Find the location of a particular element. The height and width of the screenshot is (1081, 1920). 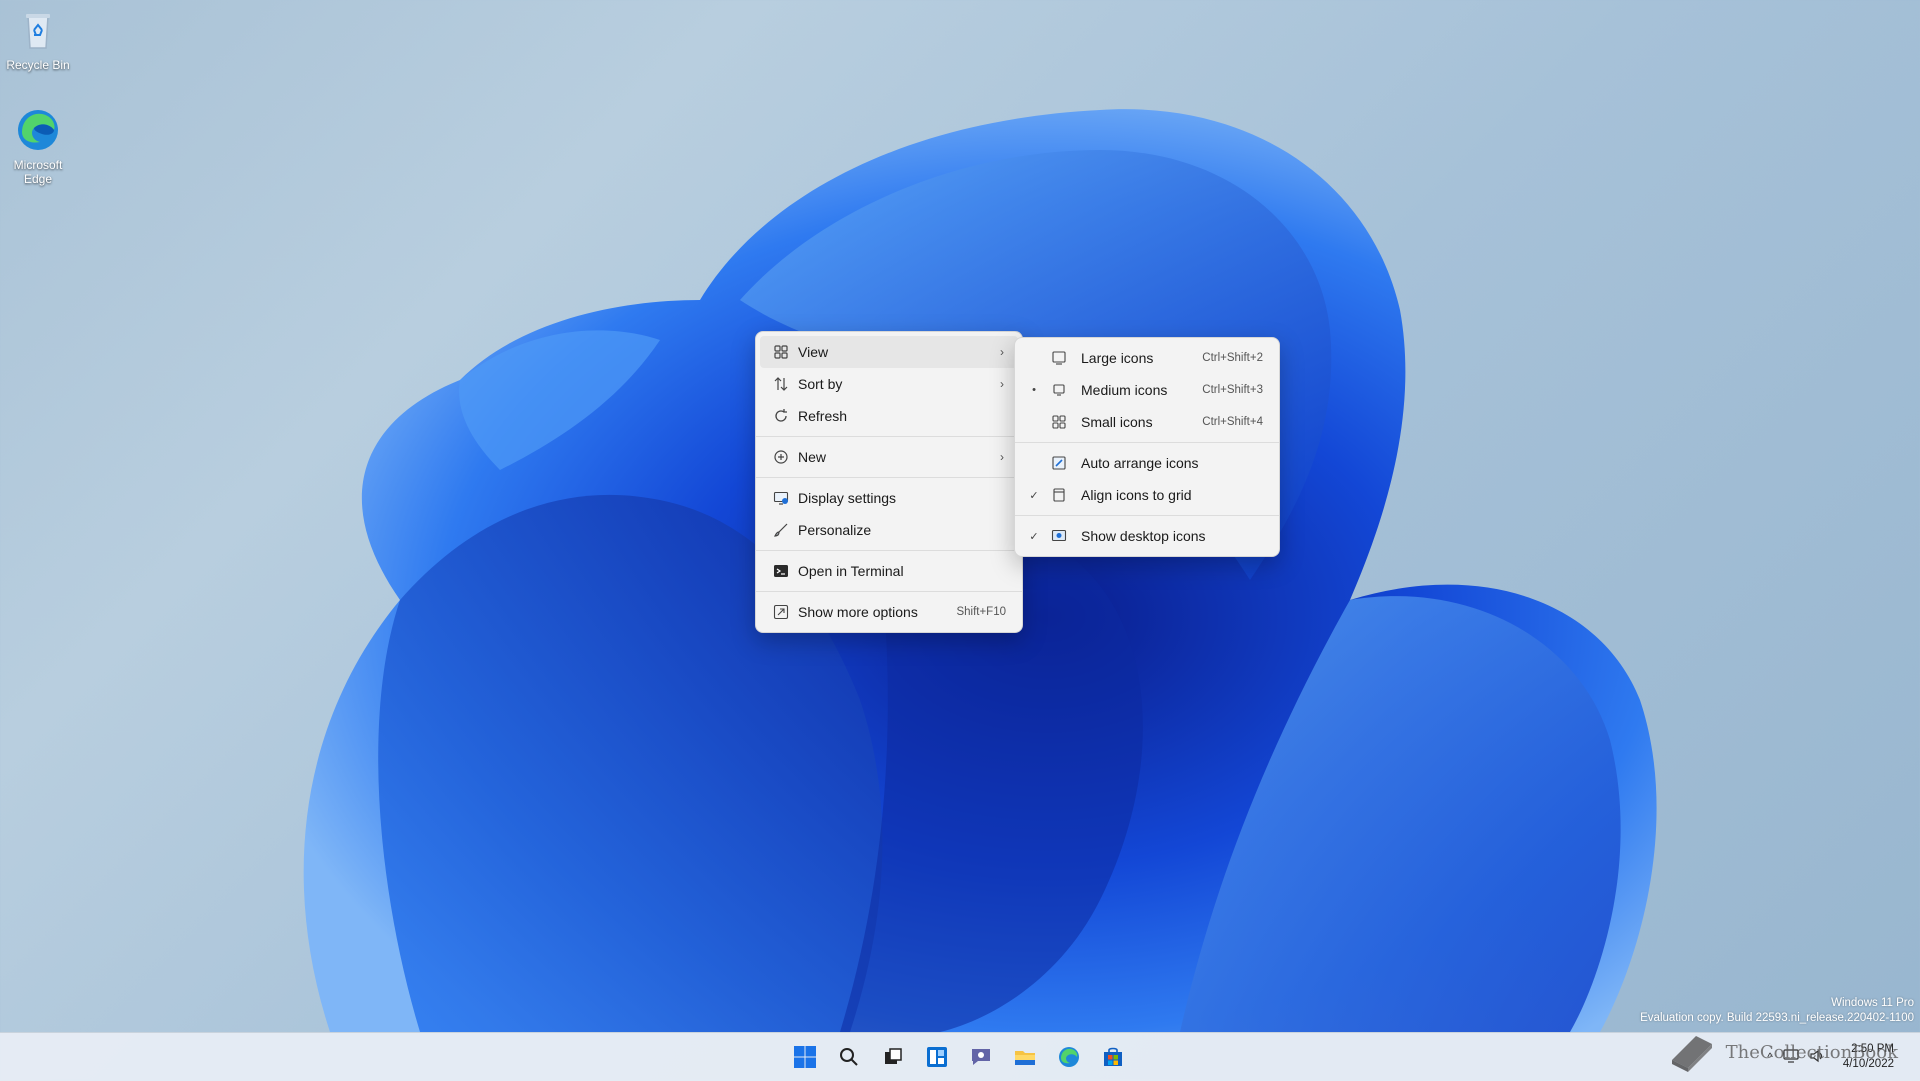

display-icon is located at coordinates (781, 498).